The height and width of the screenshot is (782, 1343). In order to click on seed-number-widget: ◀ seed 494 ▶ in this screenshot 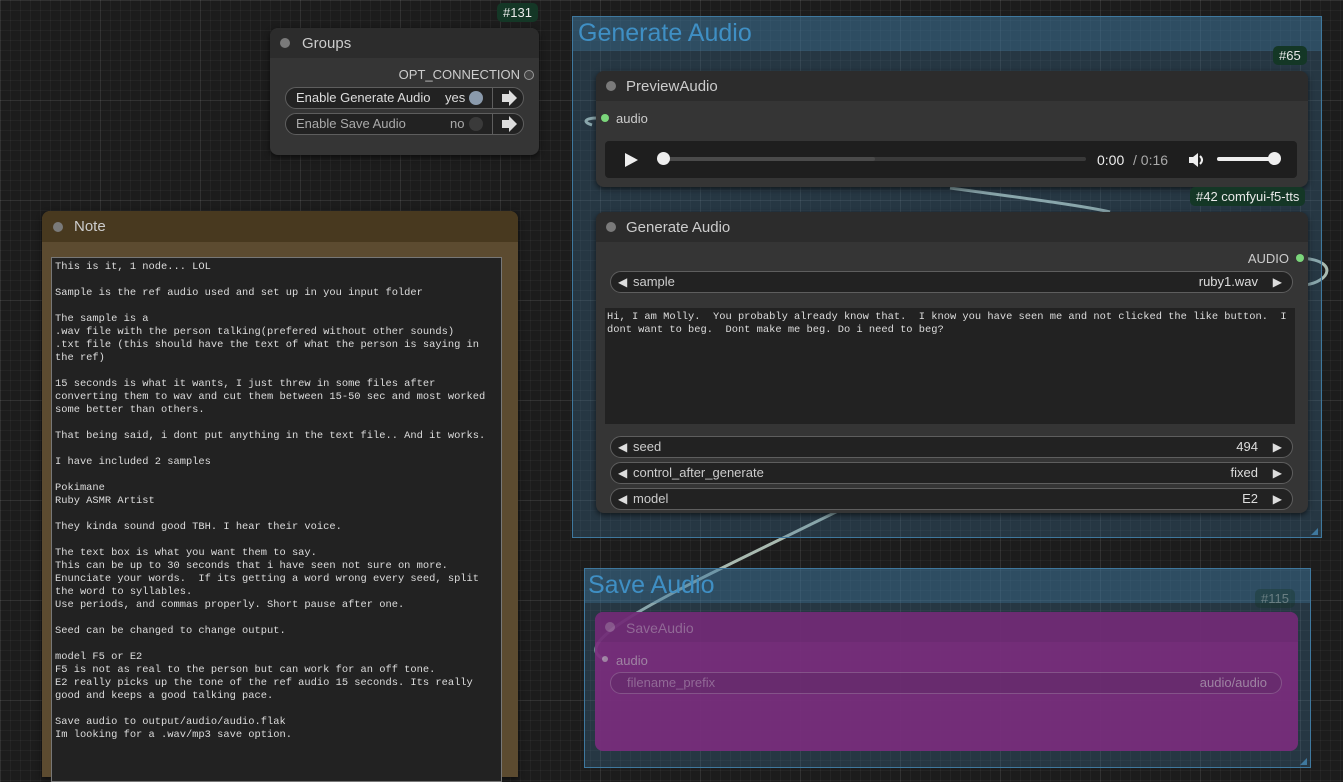, I will do `click(951, 447)`.